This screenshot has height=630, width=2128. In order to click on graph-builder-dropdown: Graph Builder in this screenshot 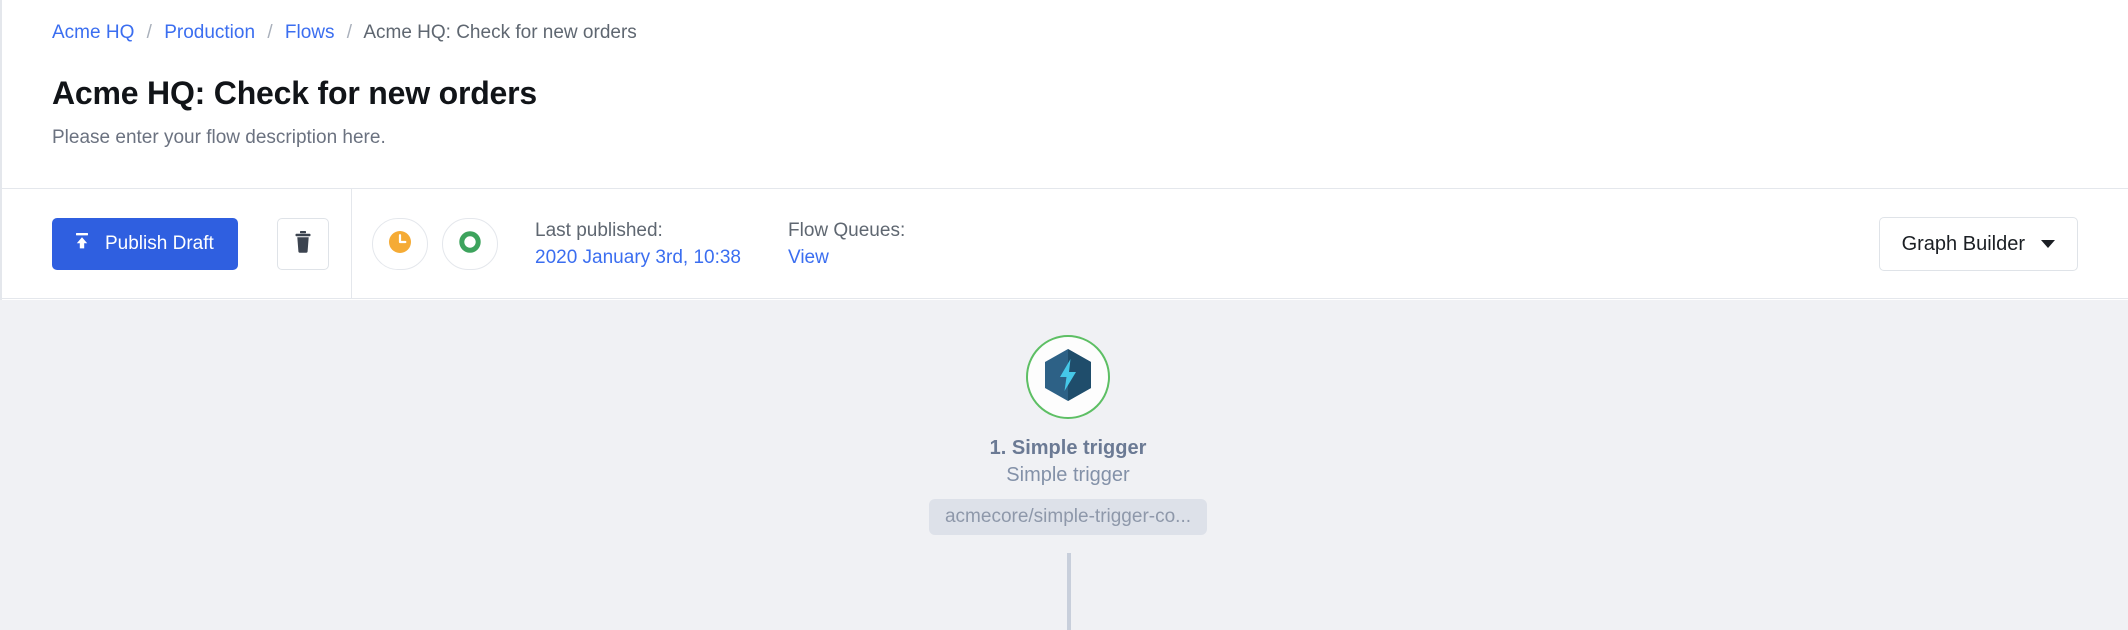, I will do `click(1978, 244)`.